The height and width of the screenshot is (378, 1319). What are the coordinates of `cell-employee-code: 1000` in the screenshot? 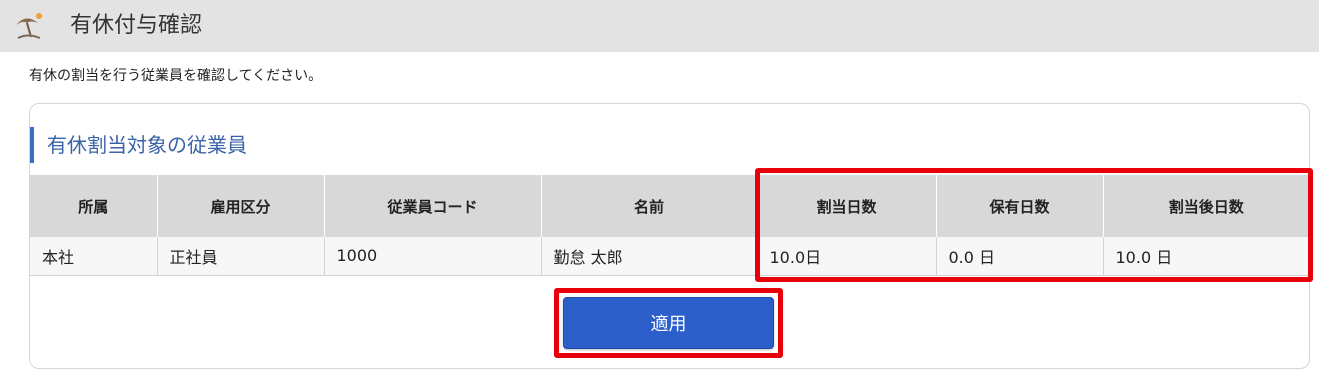 It's located at (433, 256).